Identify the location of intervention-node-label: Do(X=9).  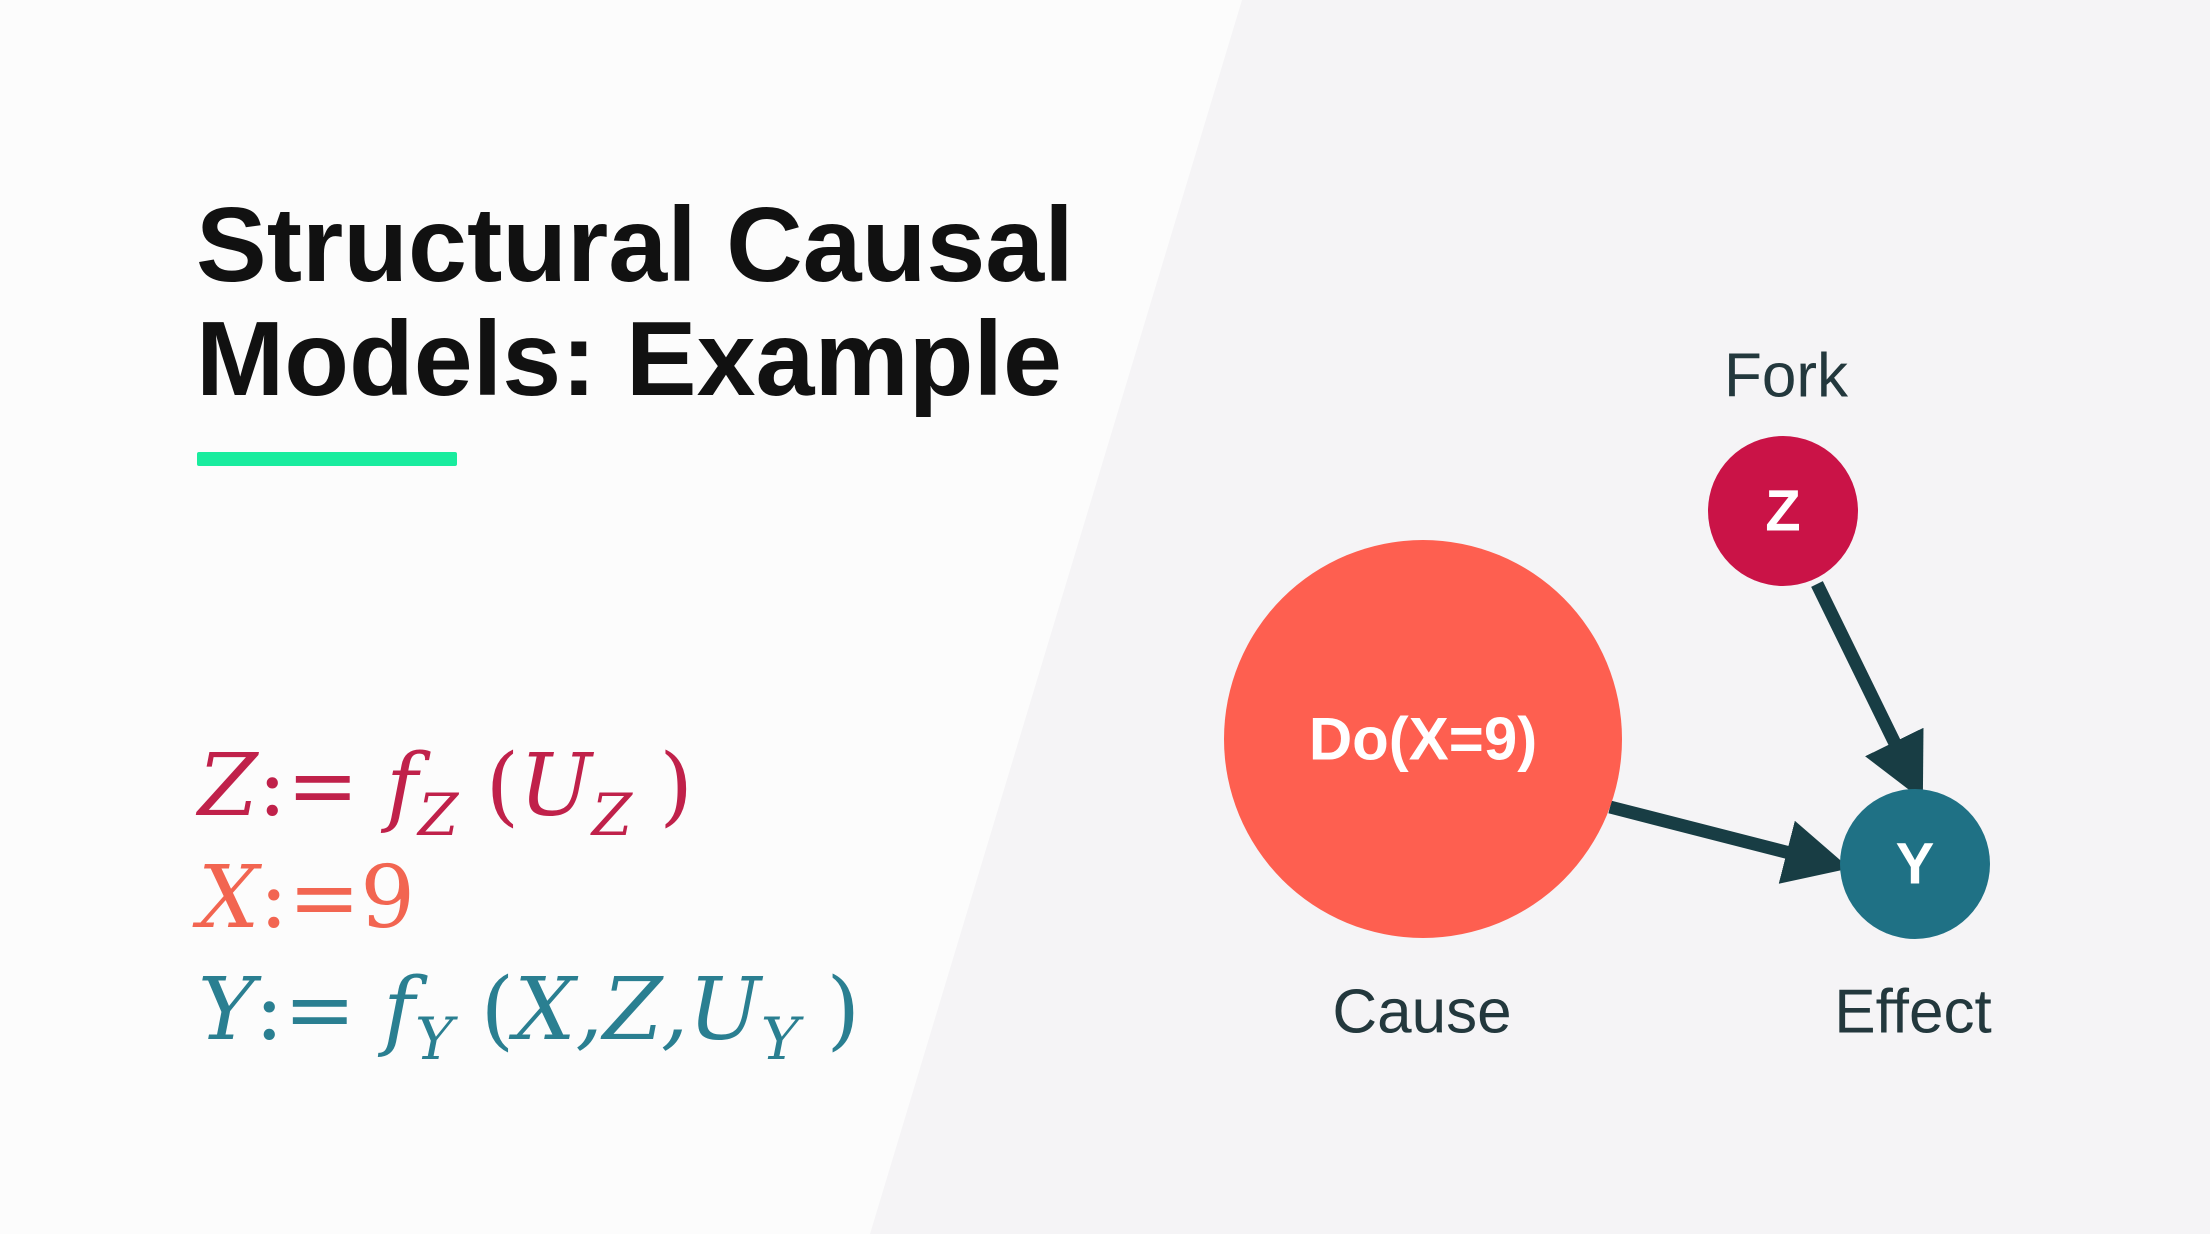
(1423, 739).